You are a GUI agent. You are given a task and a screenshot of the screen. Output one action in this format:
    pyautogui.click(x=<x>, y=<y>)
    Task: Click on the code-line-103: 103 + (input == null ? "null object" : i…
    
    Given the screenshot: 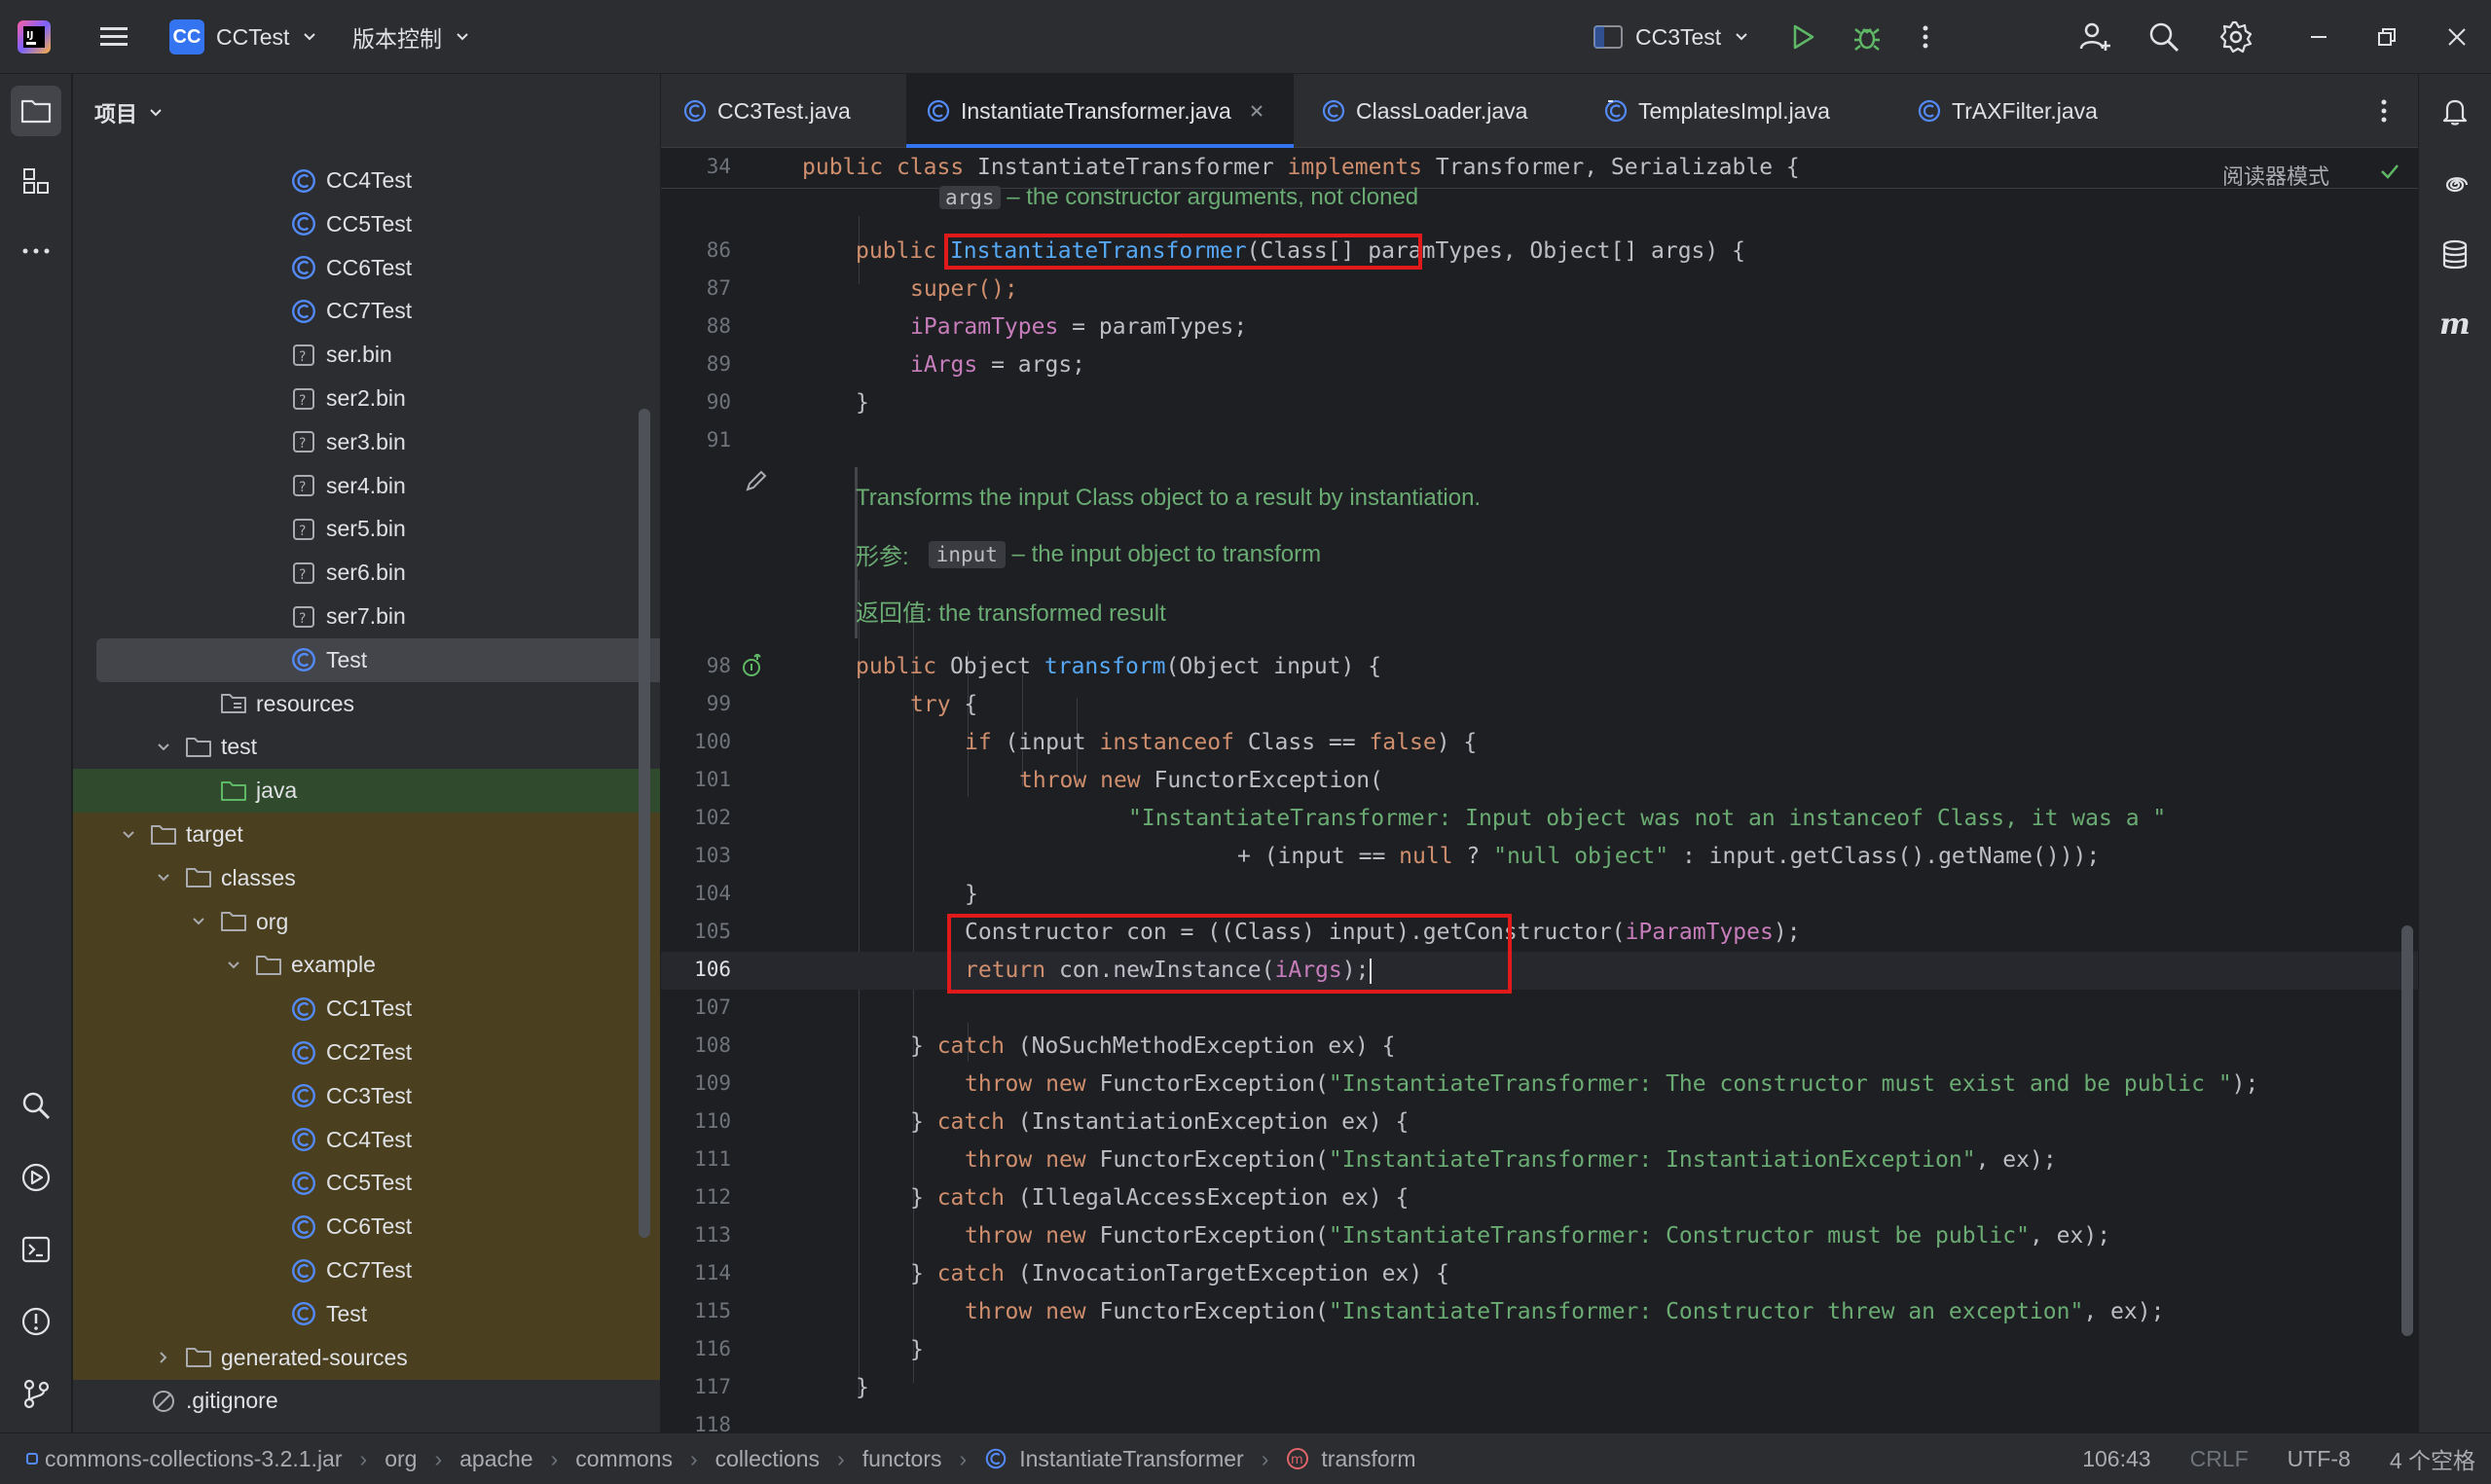 What is the action you would take?
    pyautogui.click(x=1539, y=857)
    